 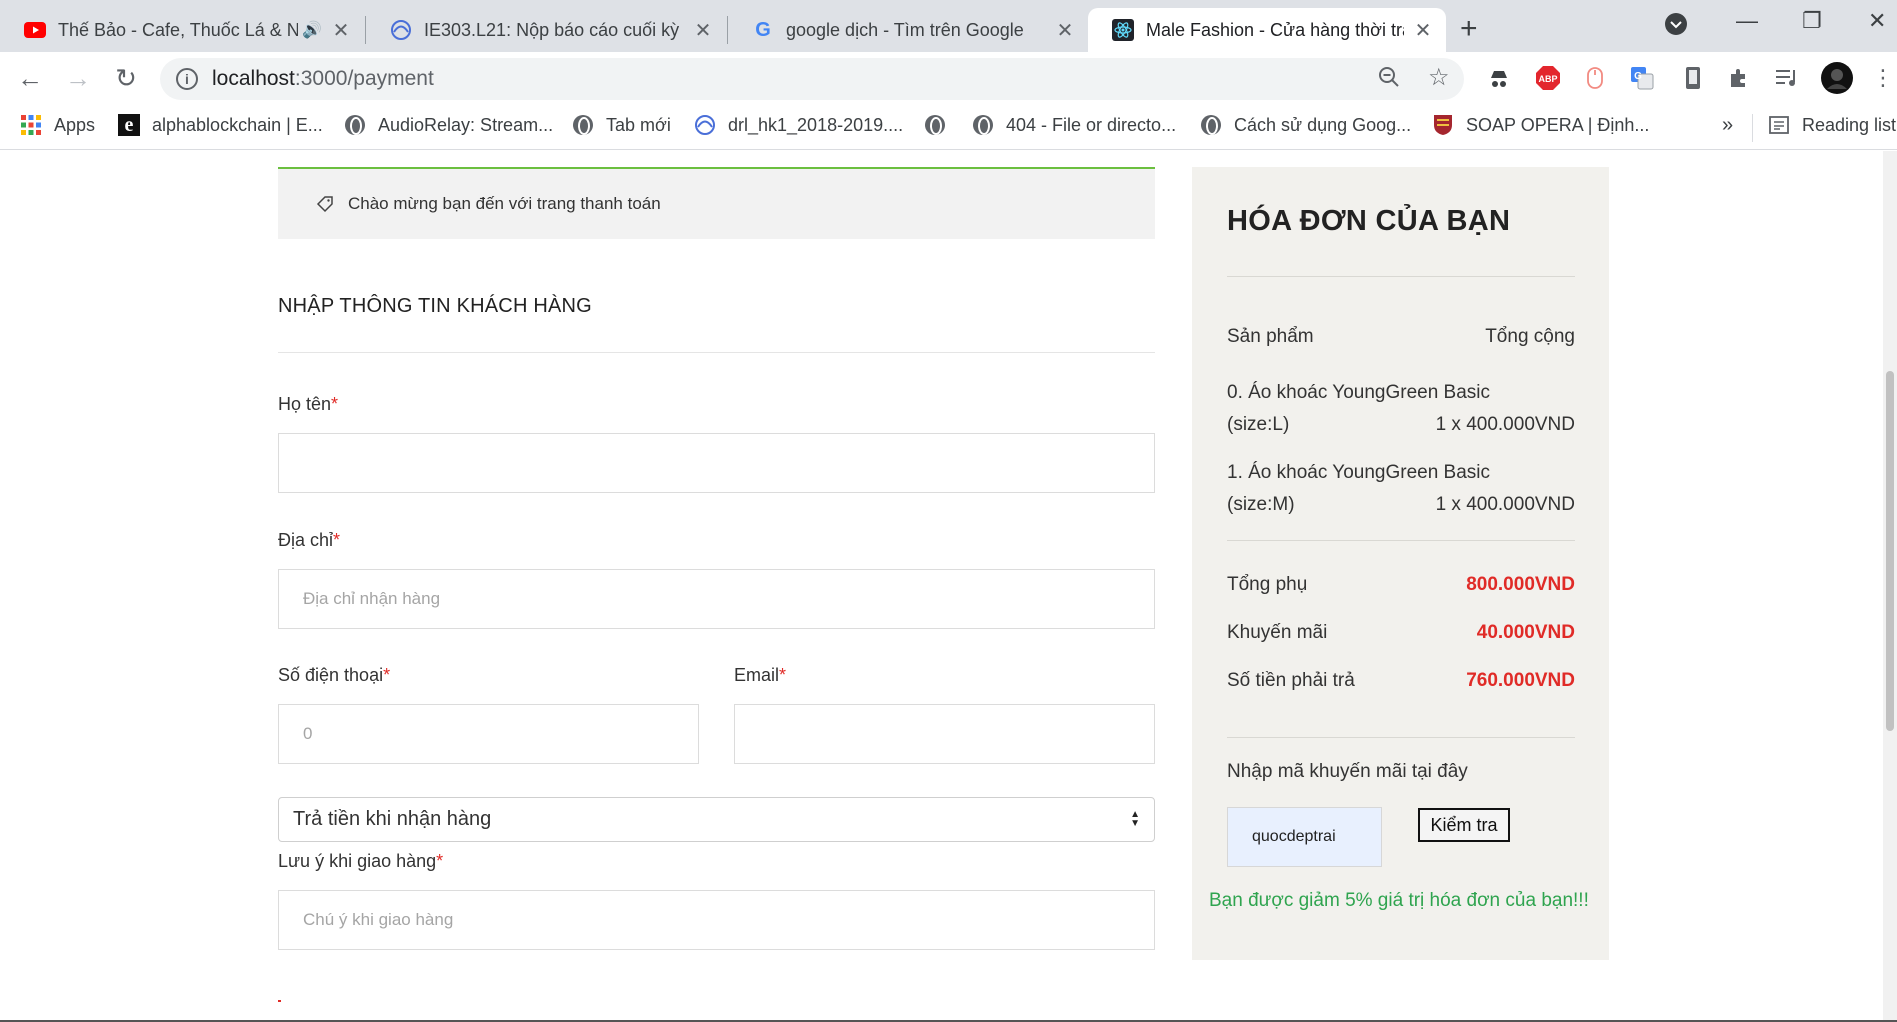 I want to click on forward-icon: →, so click(x=78, y=78).